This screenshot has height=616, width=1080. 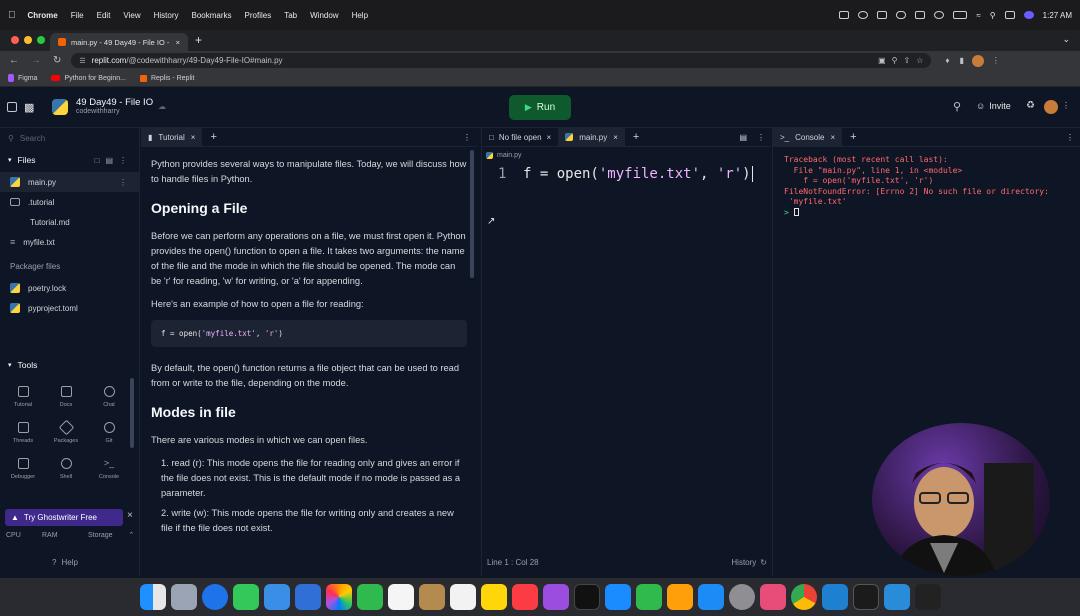 What do you see at coordinates (23, 469) in the screenshot?
I see `tool-debugger: Debugger` at bounding box center [23, 469].